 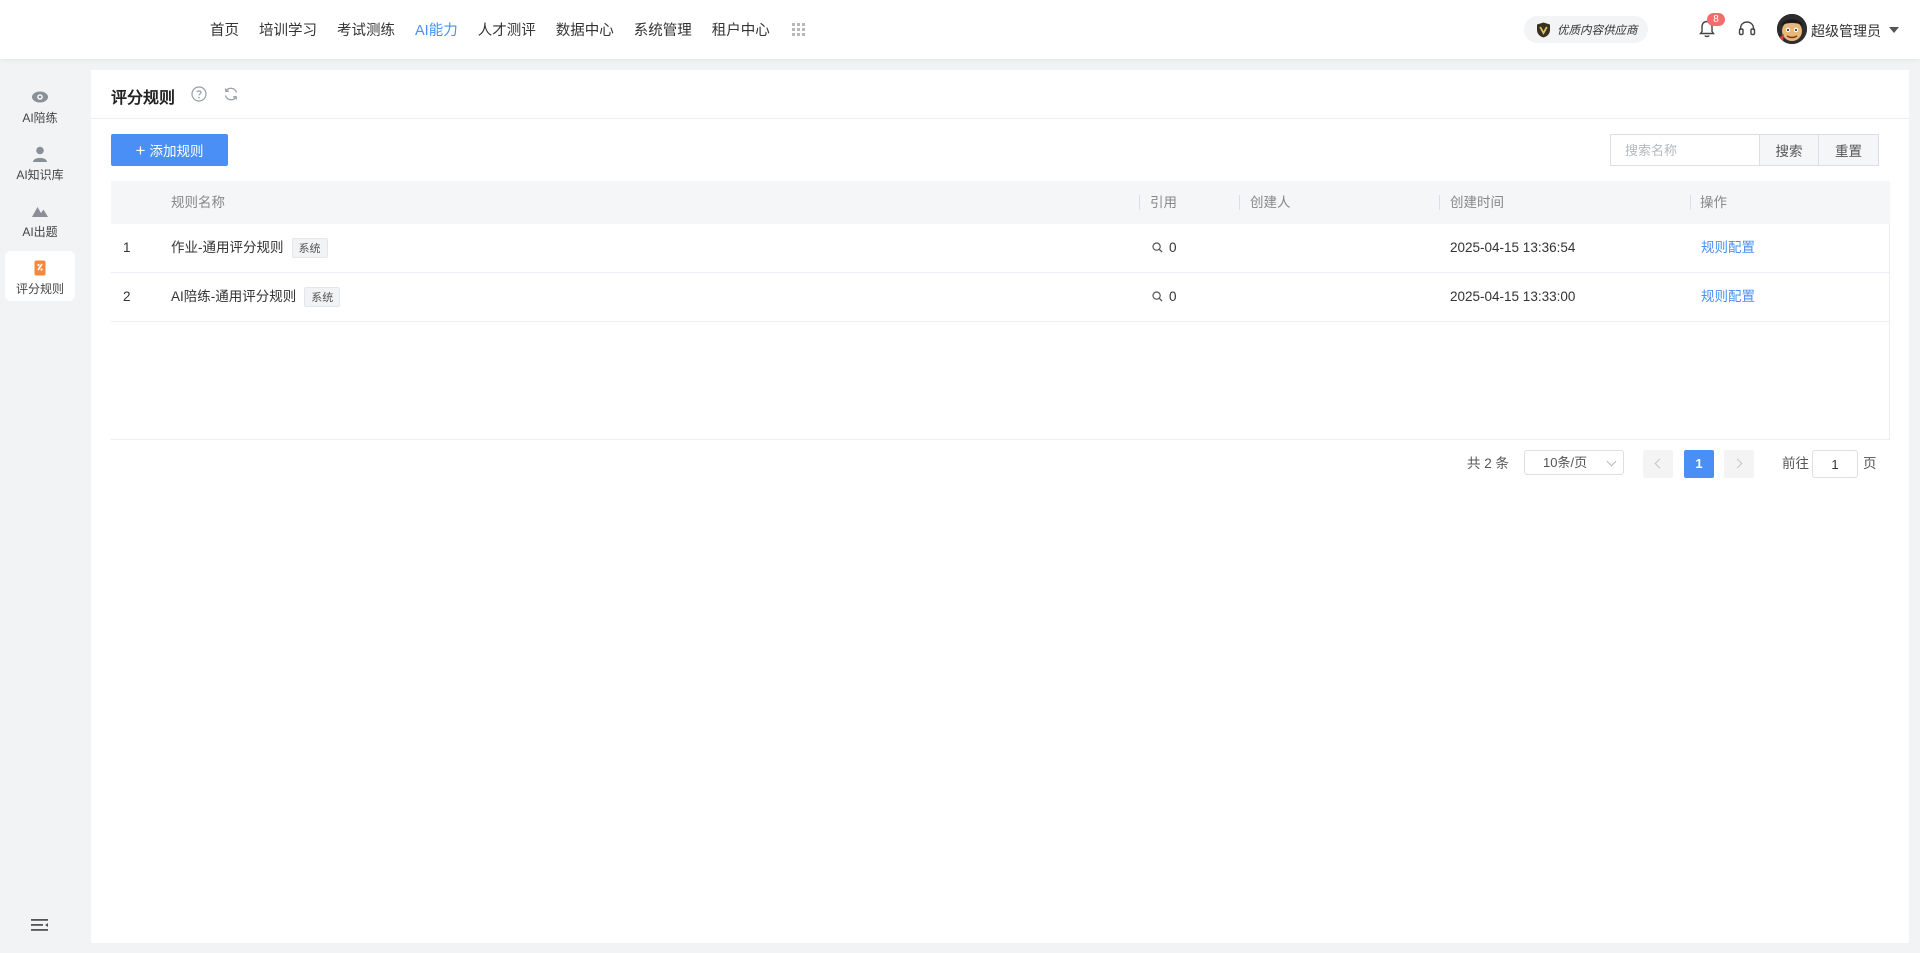 What do you see at coordinates (1611, 461) in the screenshot?
I see `chevron-down-icon` at bounding box center [1611, 461].